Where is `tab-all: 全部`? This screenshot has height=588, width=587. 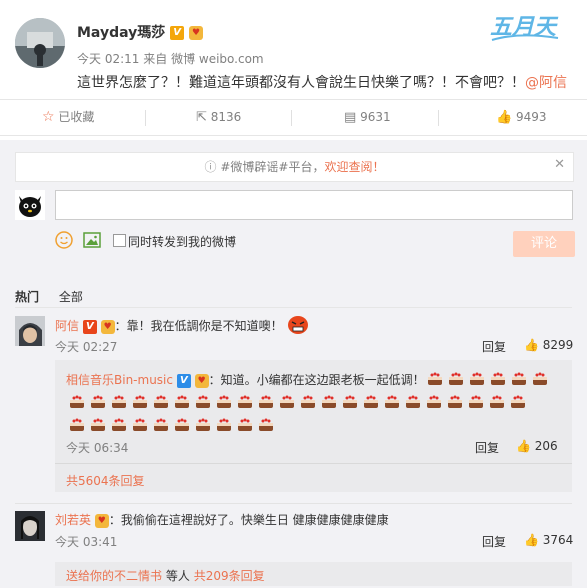 tab-all: 全部 is located at coordinates (71, 297).